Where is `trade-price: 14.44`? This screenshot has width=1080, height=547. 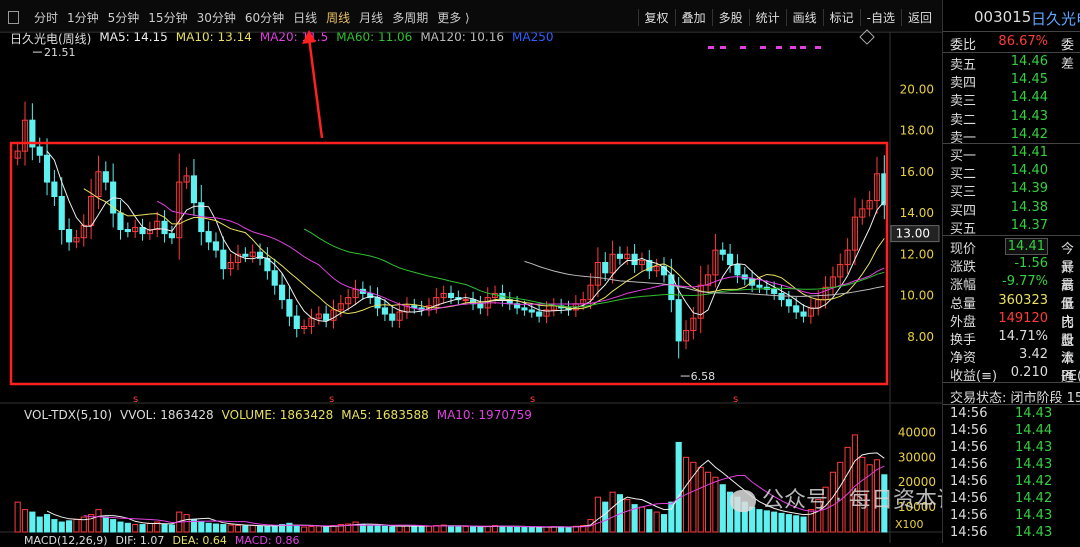
trade-price: 14.44 is located at coordinates (1034, 430).